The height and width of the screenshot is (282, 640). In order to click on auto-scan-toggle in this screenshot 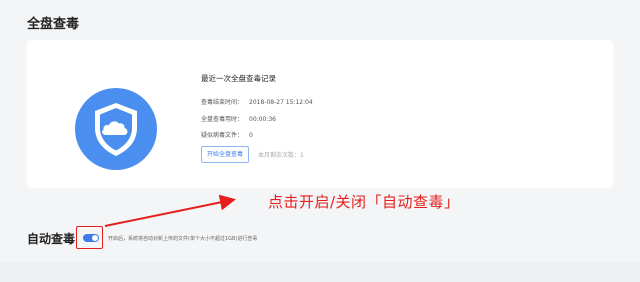, I will do `click(91, 238)`.